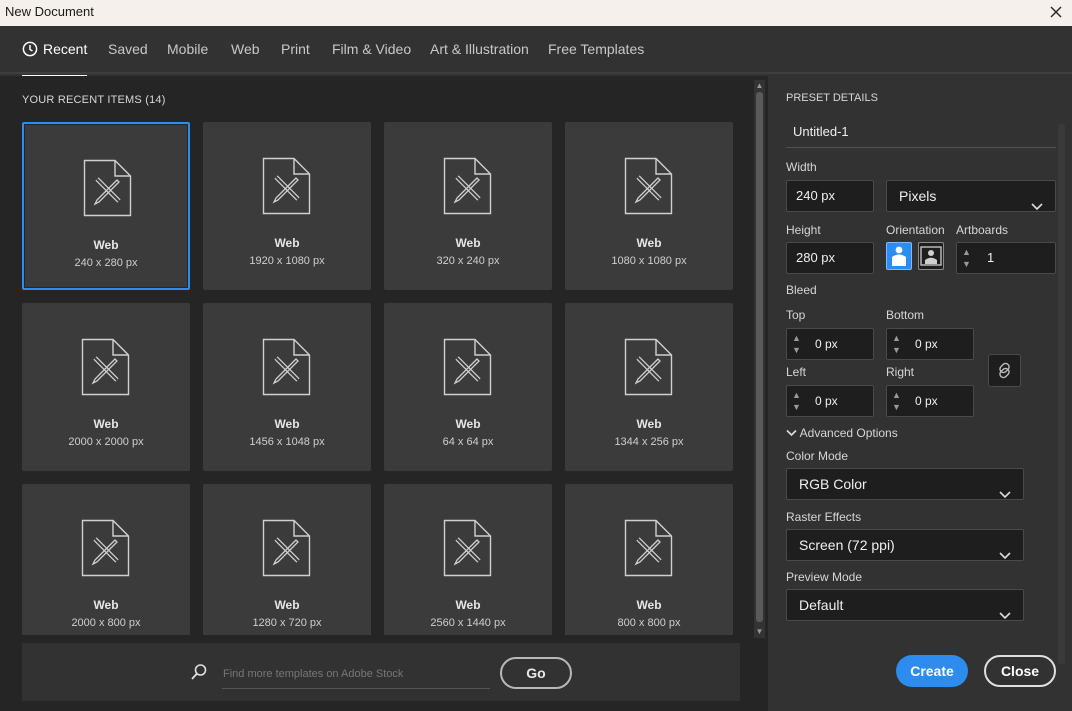  What do you see at coordinates (897, 401) in the screenshot?
I see `bleed-right-stepper: ▲ ▼` at bounding box center [897, 401].